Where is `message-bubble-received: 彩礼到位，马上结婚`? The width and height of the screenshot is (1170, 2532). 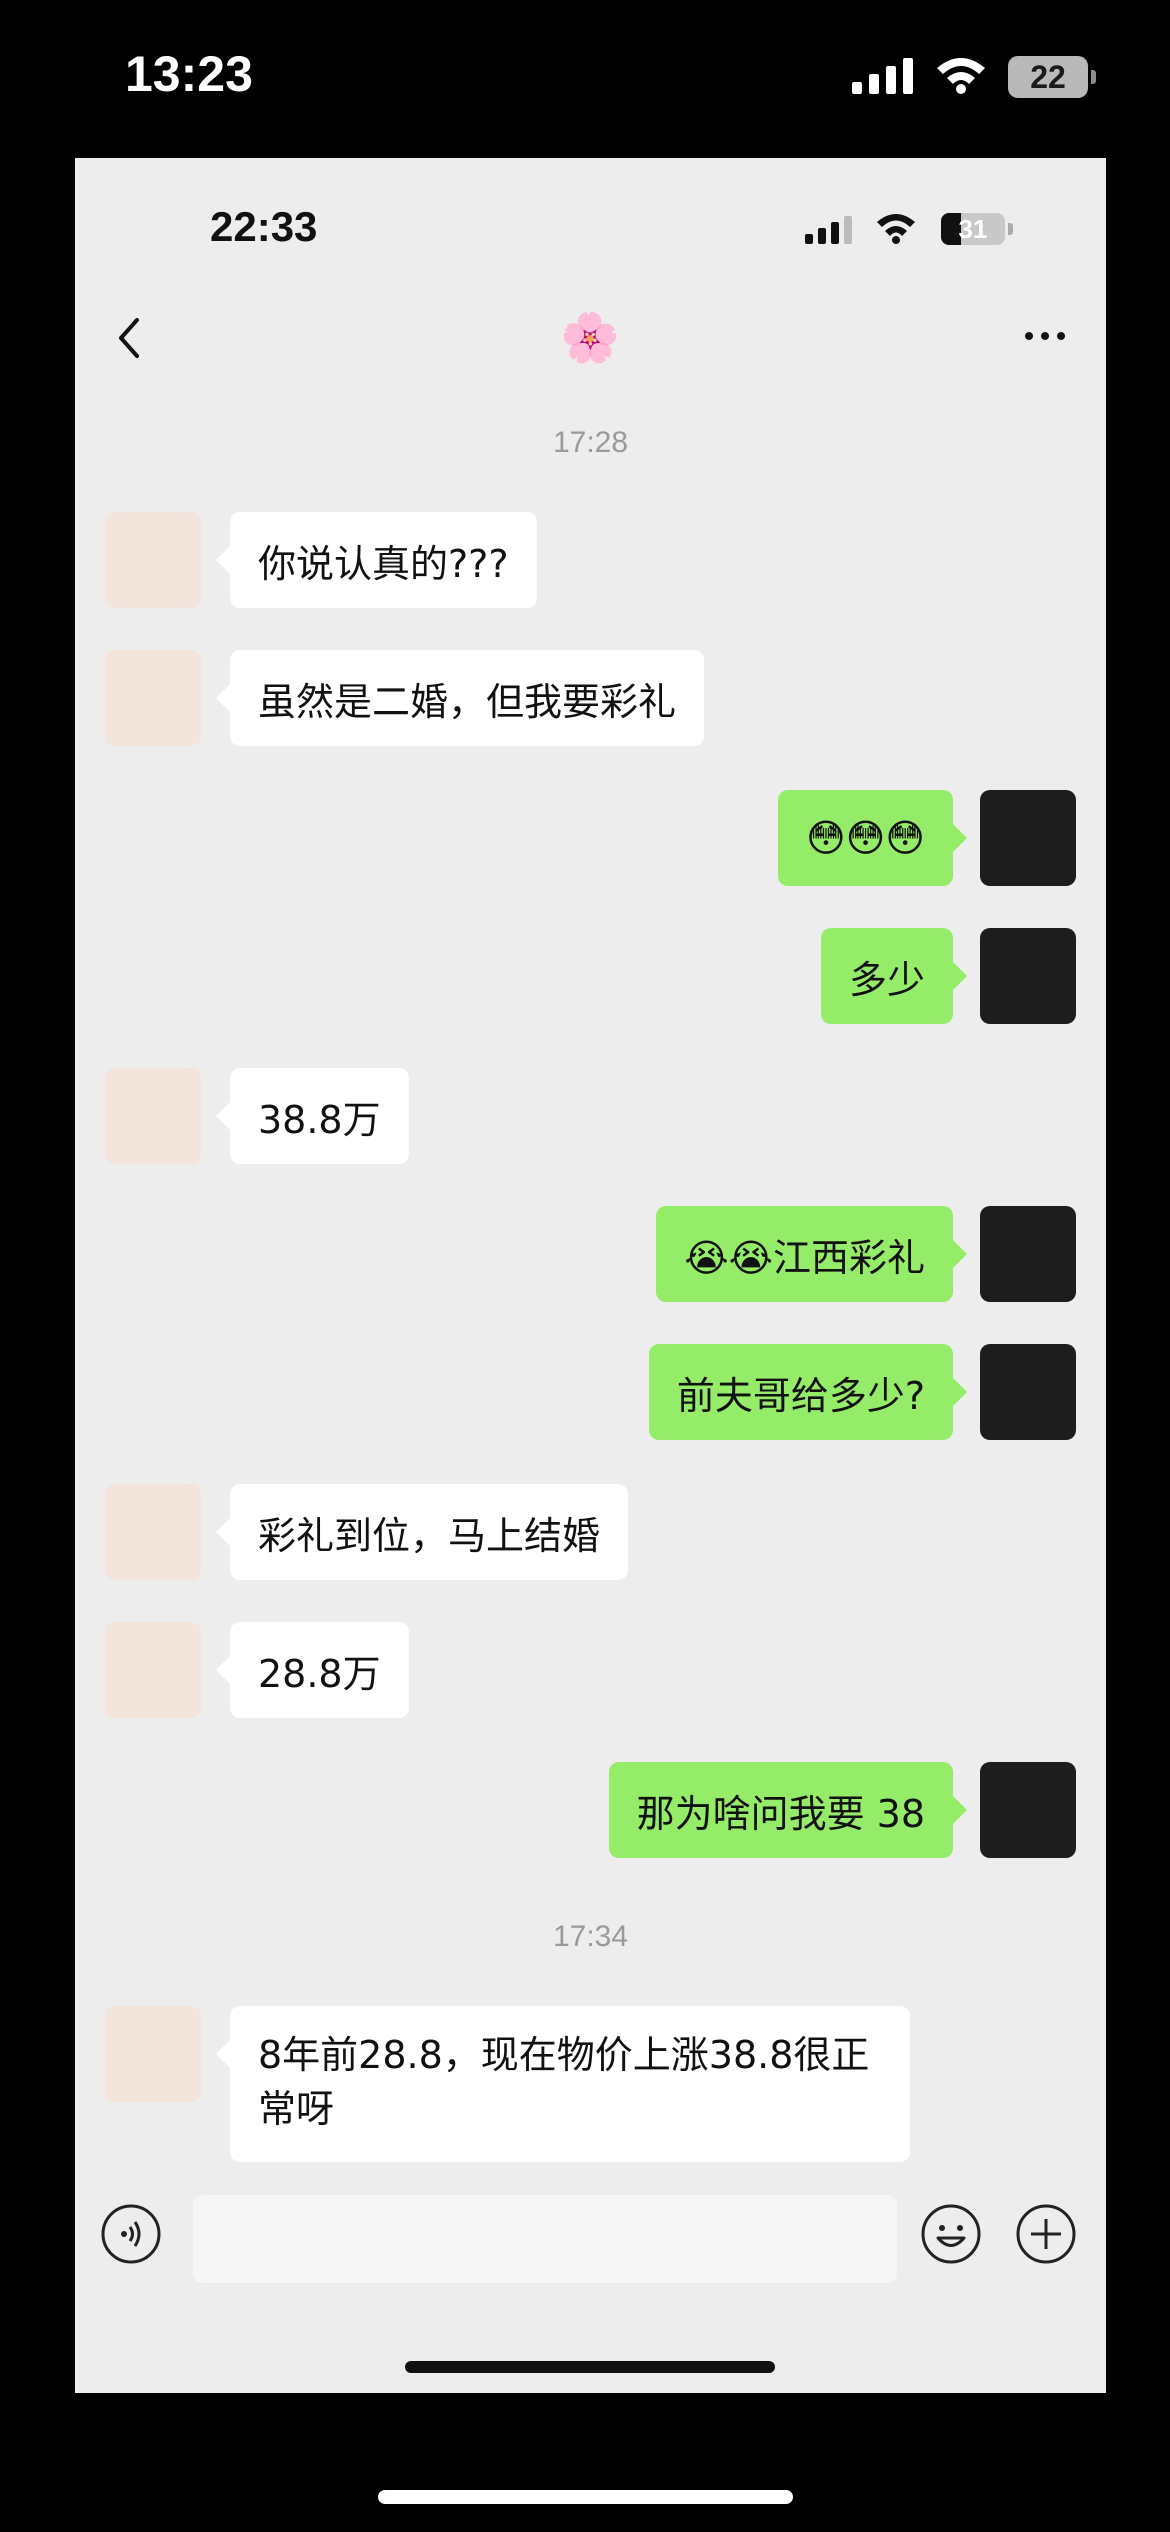 message-bubble-received: 彩礼到位，马上结婚 is located at coordinates (422, 1532).